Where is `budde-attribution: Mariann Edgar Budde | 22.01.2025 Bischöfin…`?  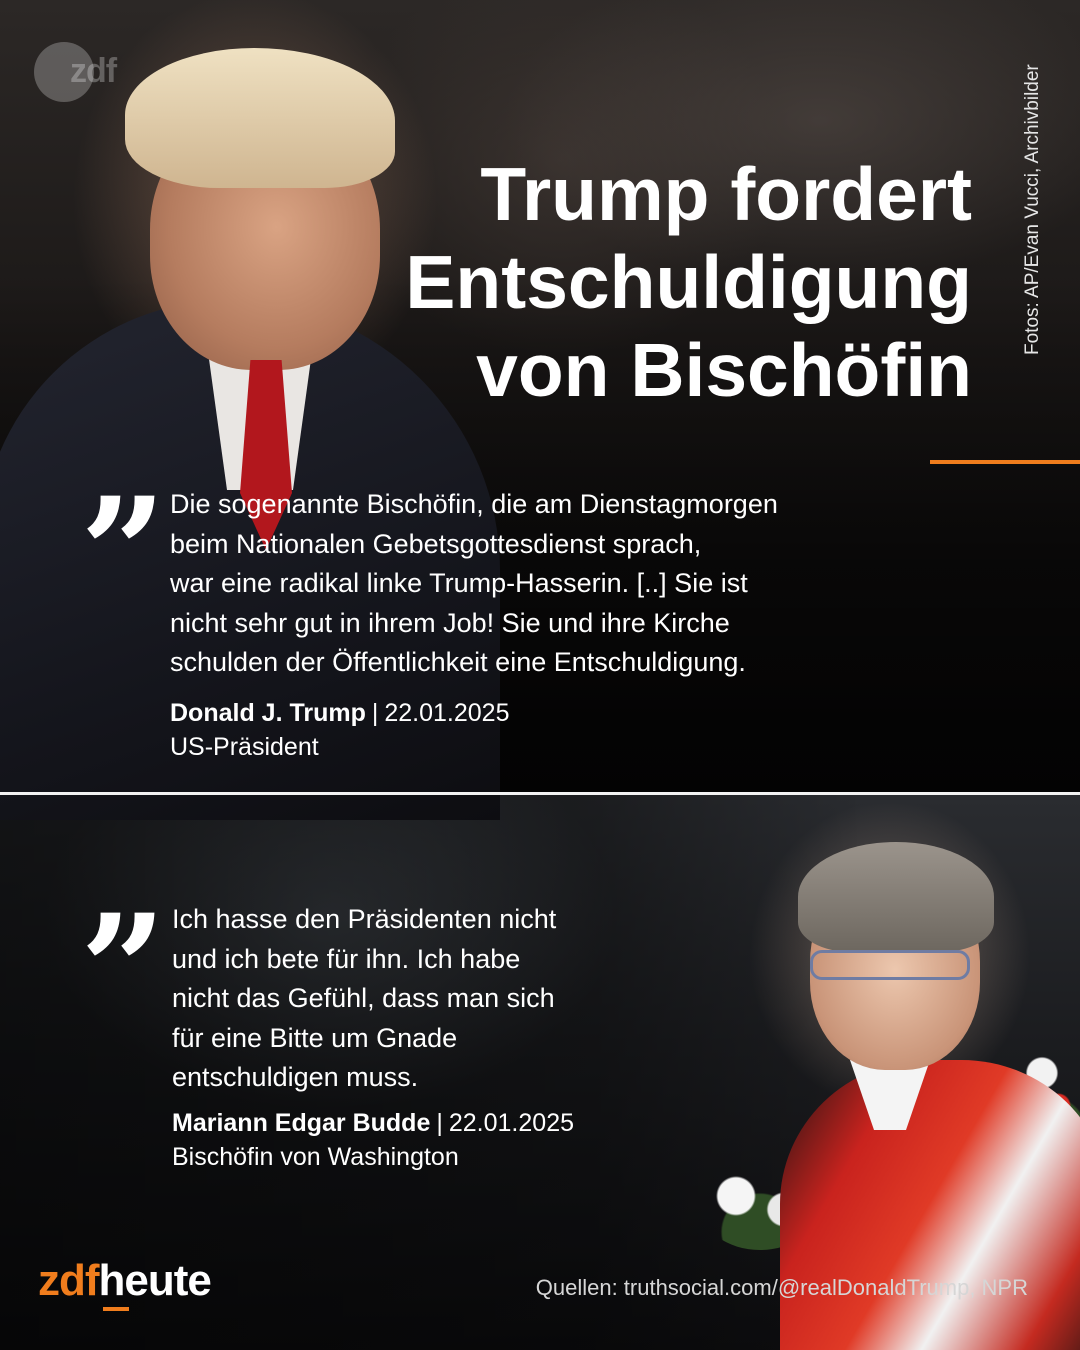
budde-attribution: Mariann Edgar Budde | 22.01.2025 Bischöfin… is located at coordinates (373, 1140).